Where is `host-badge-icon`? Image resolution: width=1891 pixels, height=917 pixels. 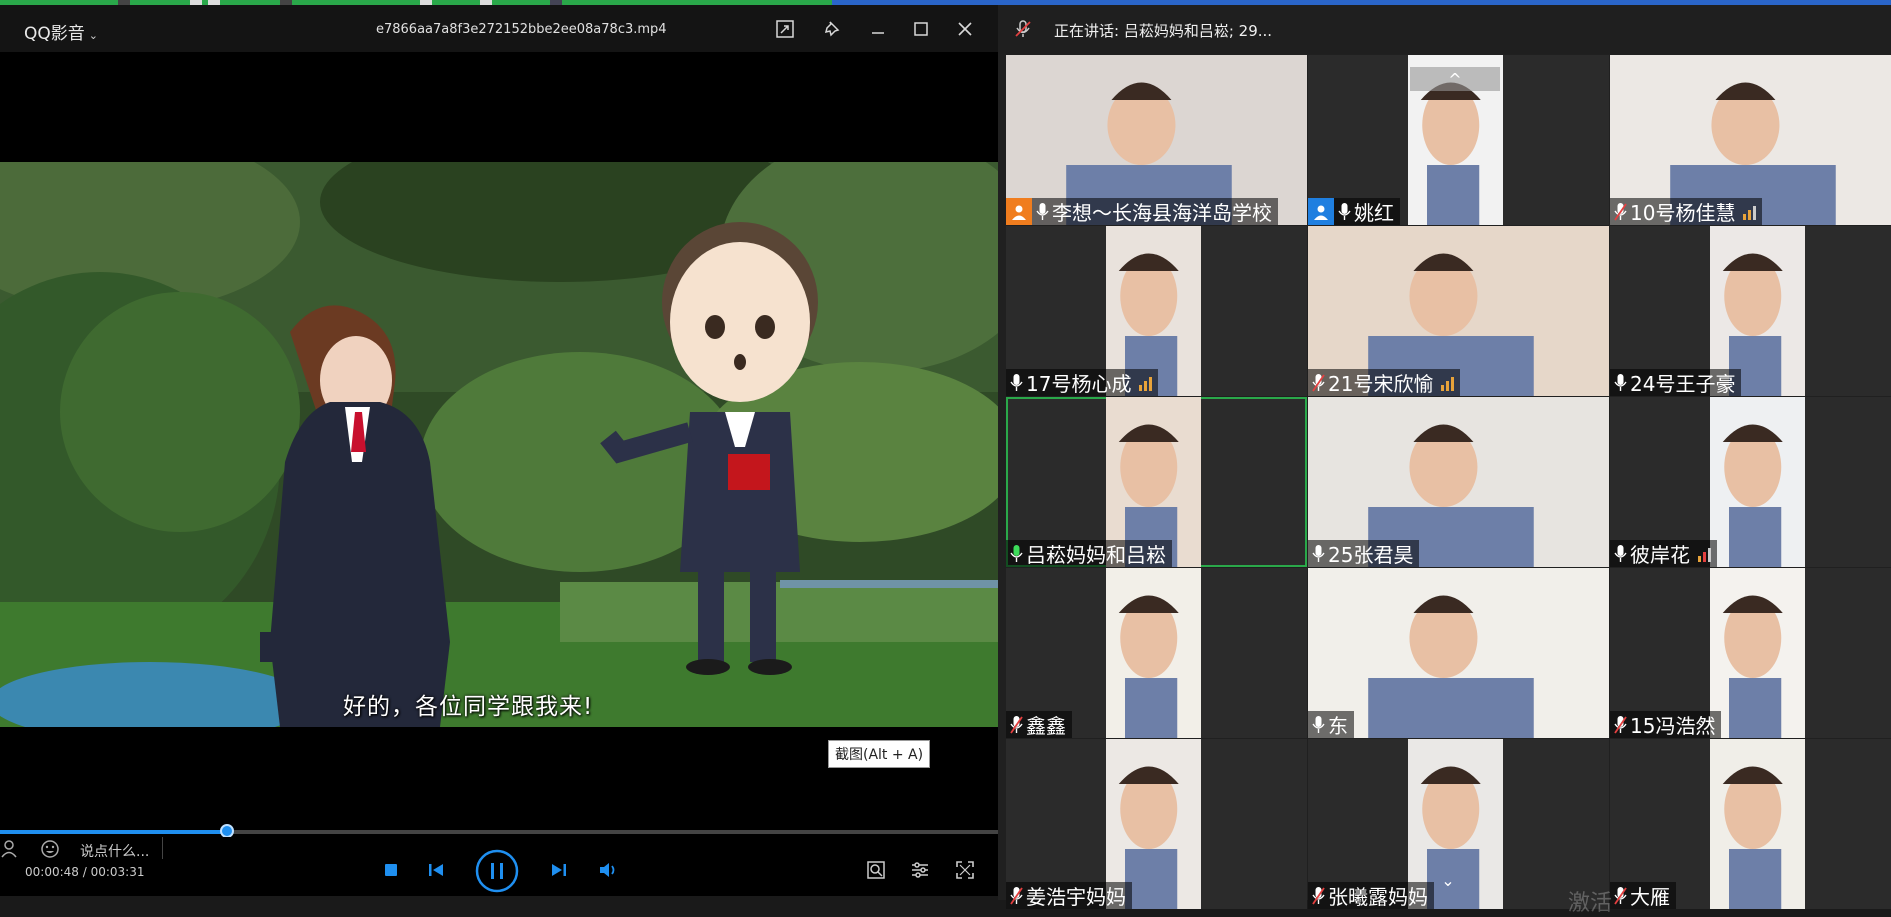
host-badge-icon is located at coordinates (1019, 211).